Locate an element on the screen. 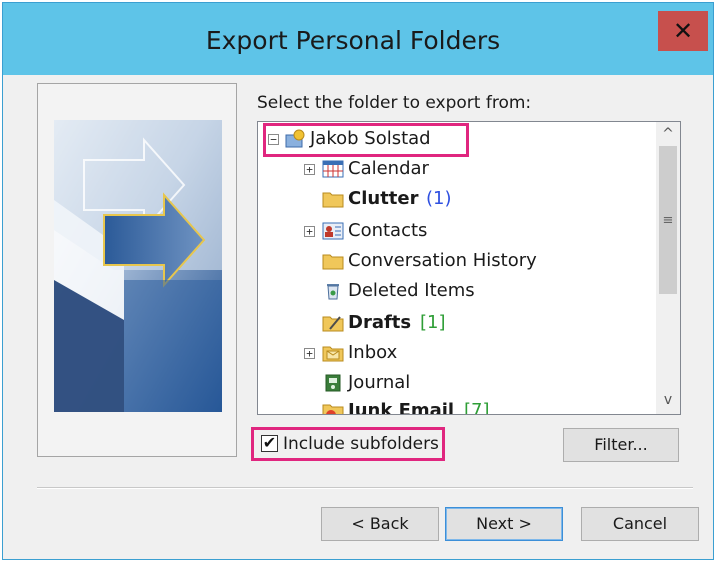 The image size is (718, 564). tree-item-label: Inbox is located at coordinates (373, 352).